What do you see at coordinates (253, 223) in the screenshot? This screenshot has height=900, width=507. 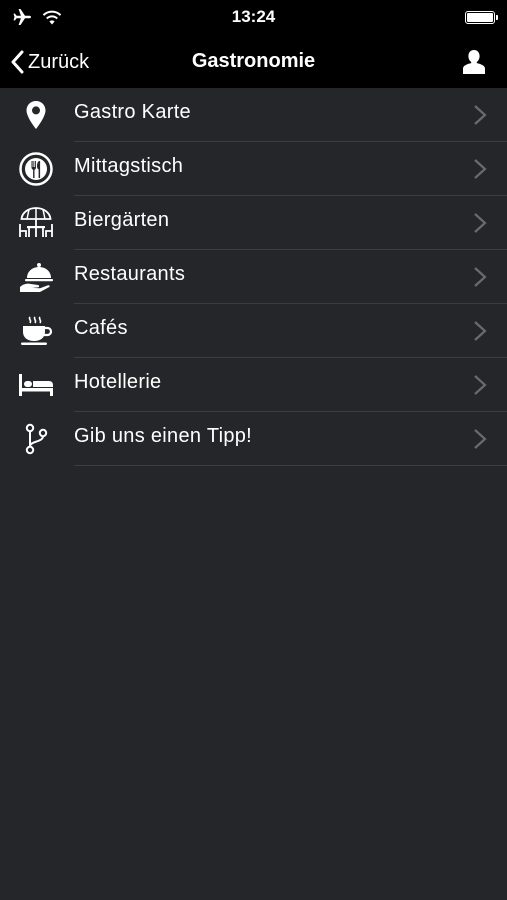 I see `menu-item-biergaerten: Biergärten` at bounding box center [253, 223].